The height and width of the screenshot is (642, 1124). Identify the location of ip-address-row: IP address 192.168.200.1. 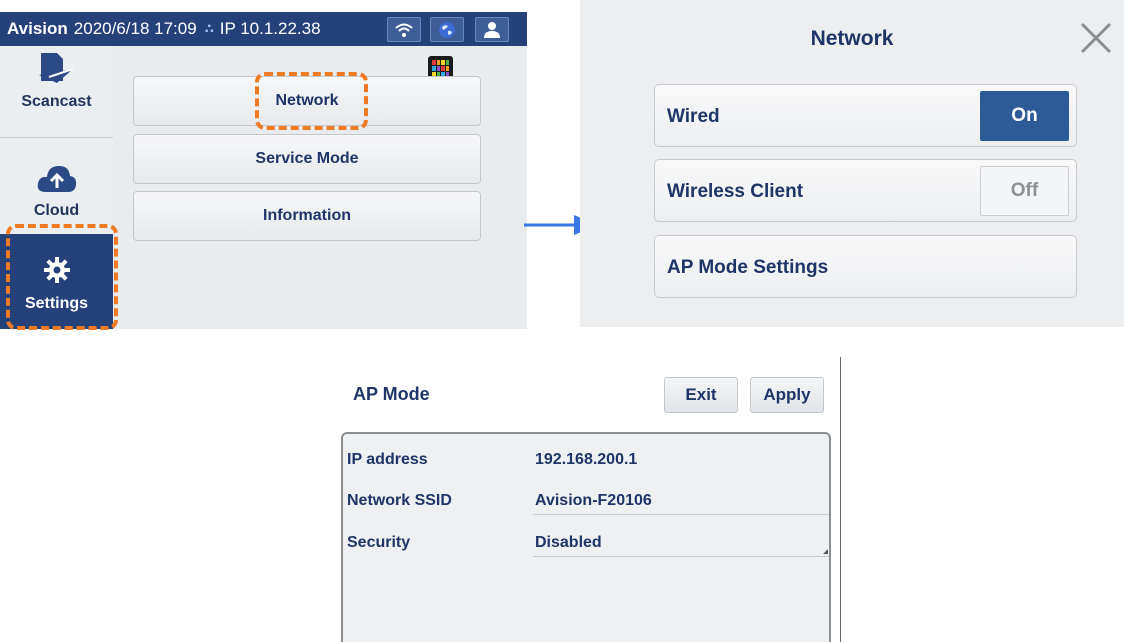
(586, 462).